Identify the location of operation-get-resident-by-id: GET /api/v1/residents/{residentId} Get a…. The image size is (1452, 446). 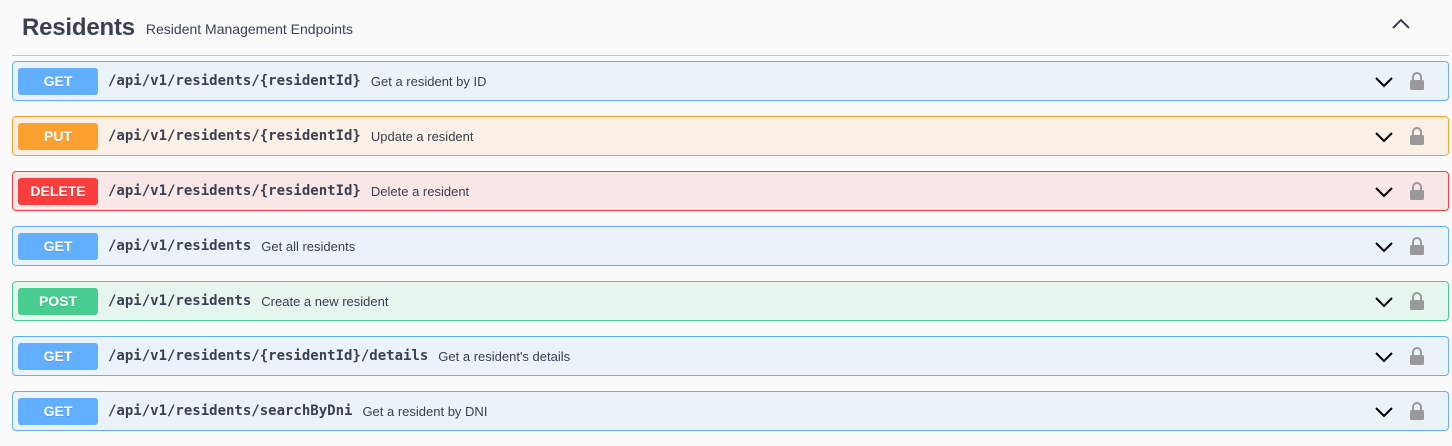
(730, 81).